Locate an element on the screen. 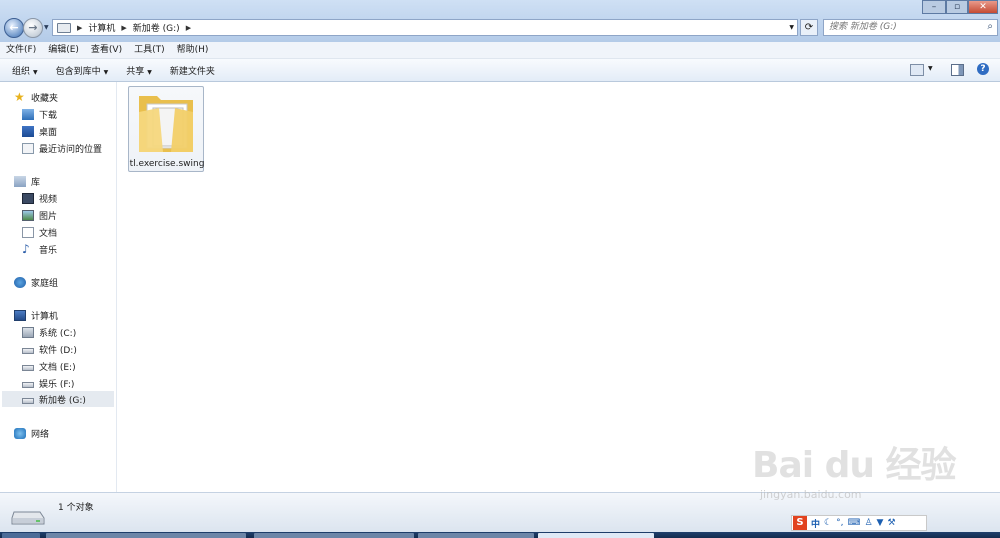 Image resolution: width=1000 pixels, height=538 pixels. arrow-left-icon: ← is located at coordinates (14, 27).